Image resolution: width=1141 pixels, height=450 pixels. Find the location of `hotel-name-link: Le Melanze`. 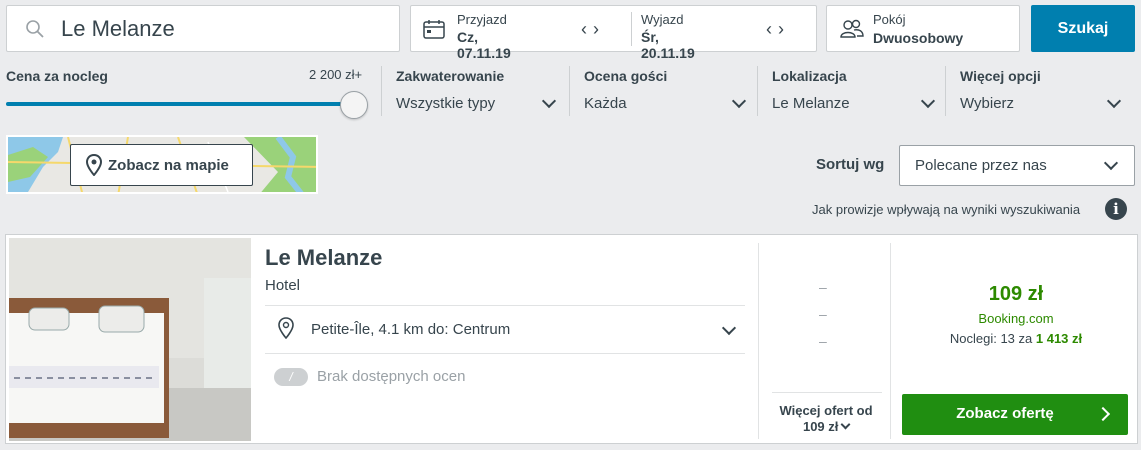

hotel-name-link: Le Melanze is located at coordinates (323, 258).